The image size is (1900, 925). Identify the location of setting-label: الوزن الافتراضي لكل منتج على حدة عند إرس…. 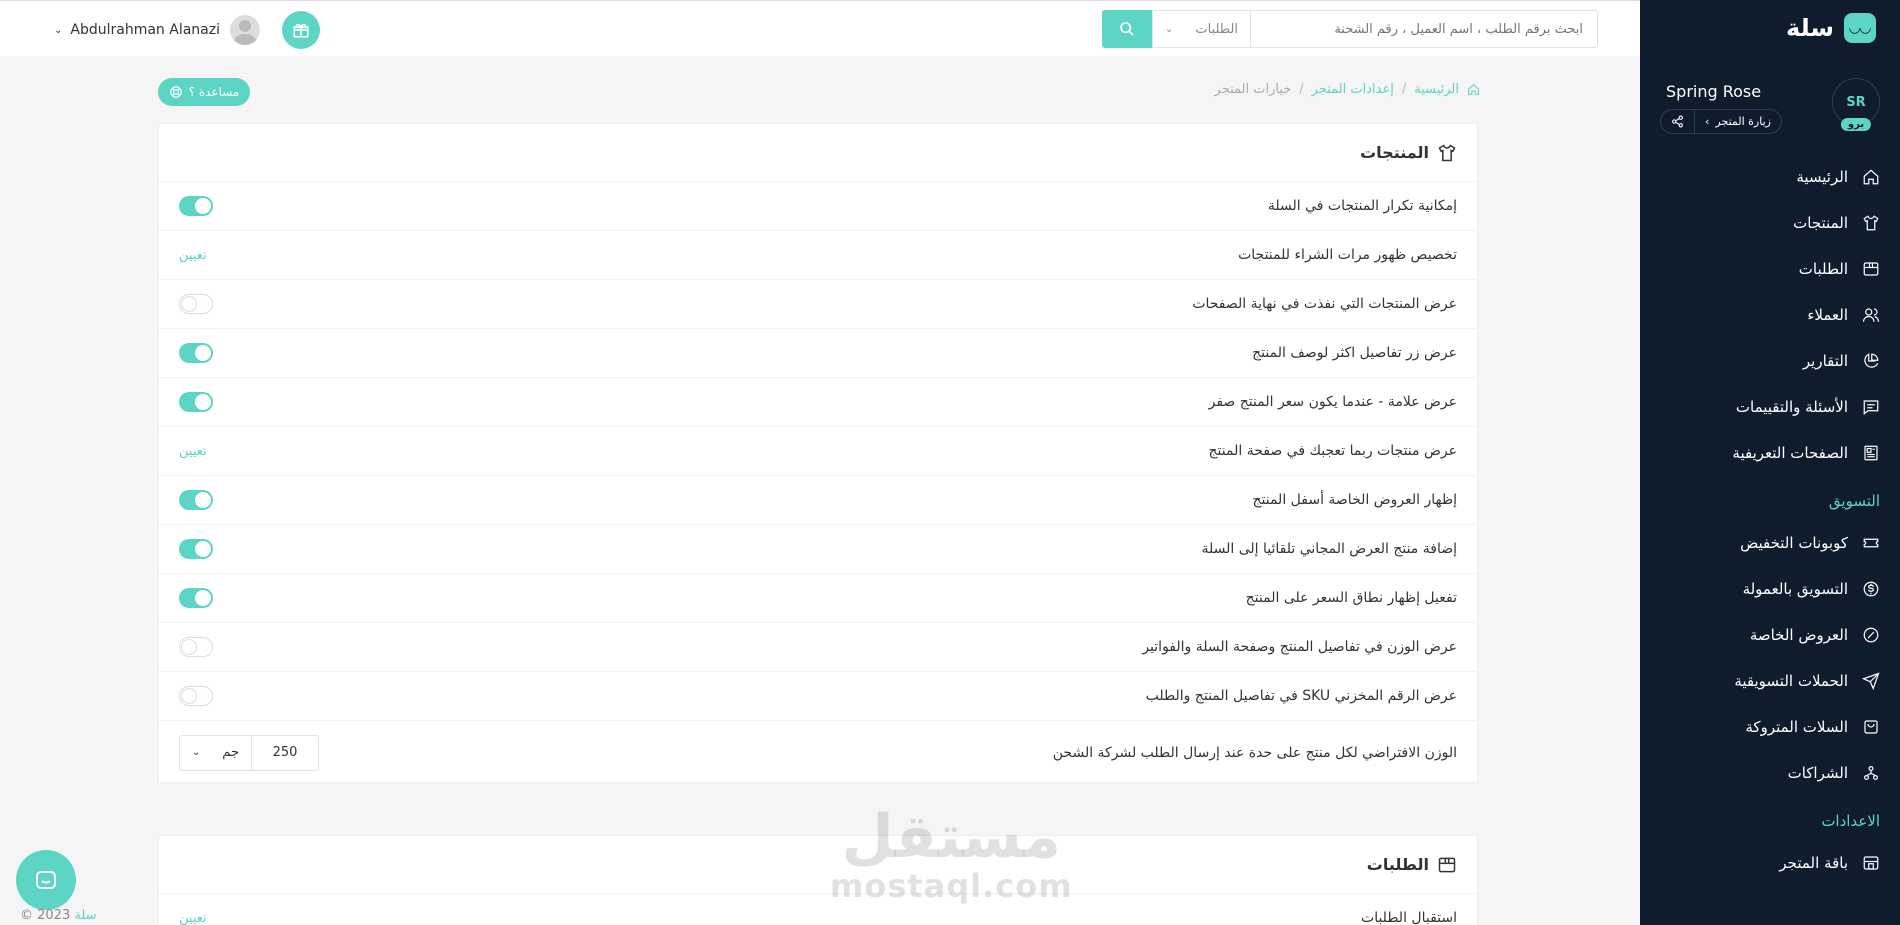
(1254, 752).